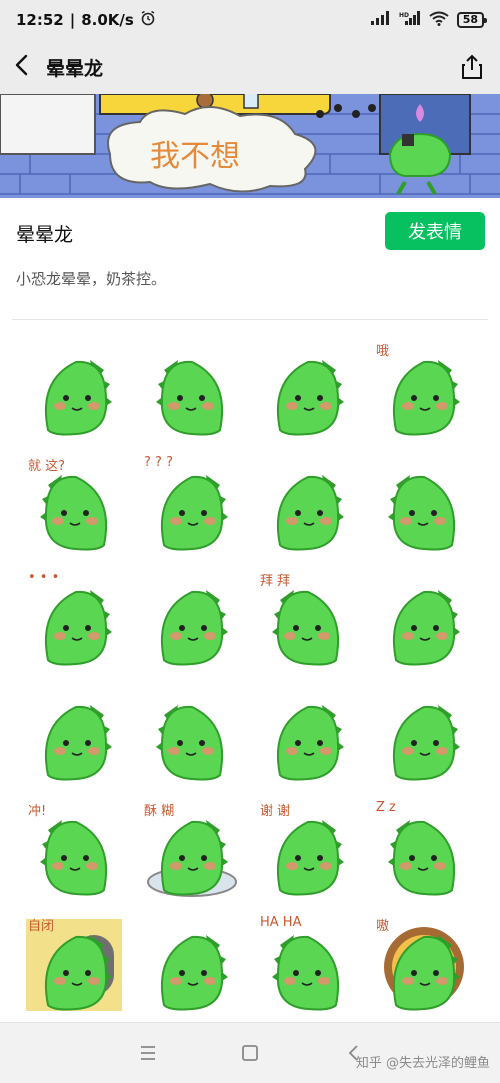 This screenshot has width=500, height=1083. I want to click on sticker-9: • • •, so click(76, 622).